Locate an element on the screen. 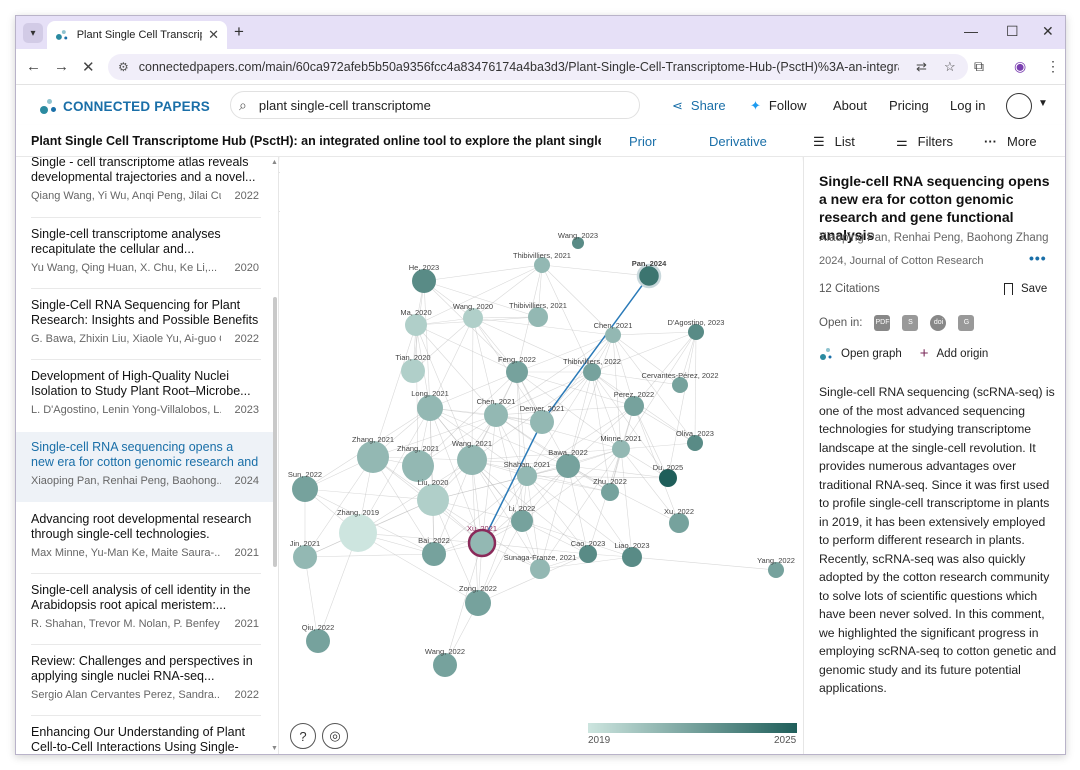 The height and width of the screenshot is (770, 1080). graph-node: Sunaga-Franze, 2021 is located at coordinates (540, 566).